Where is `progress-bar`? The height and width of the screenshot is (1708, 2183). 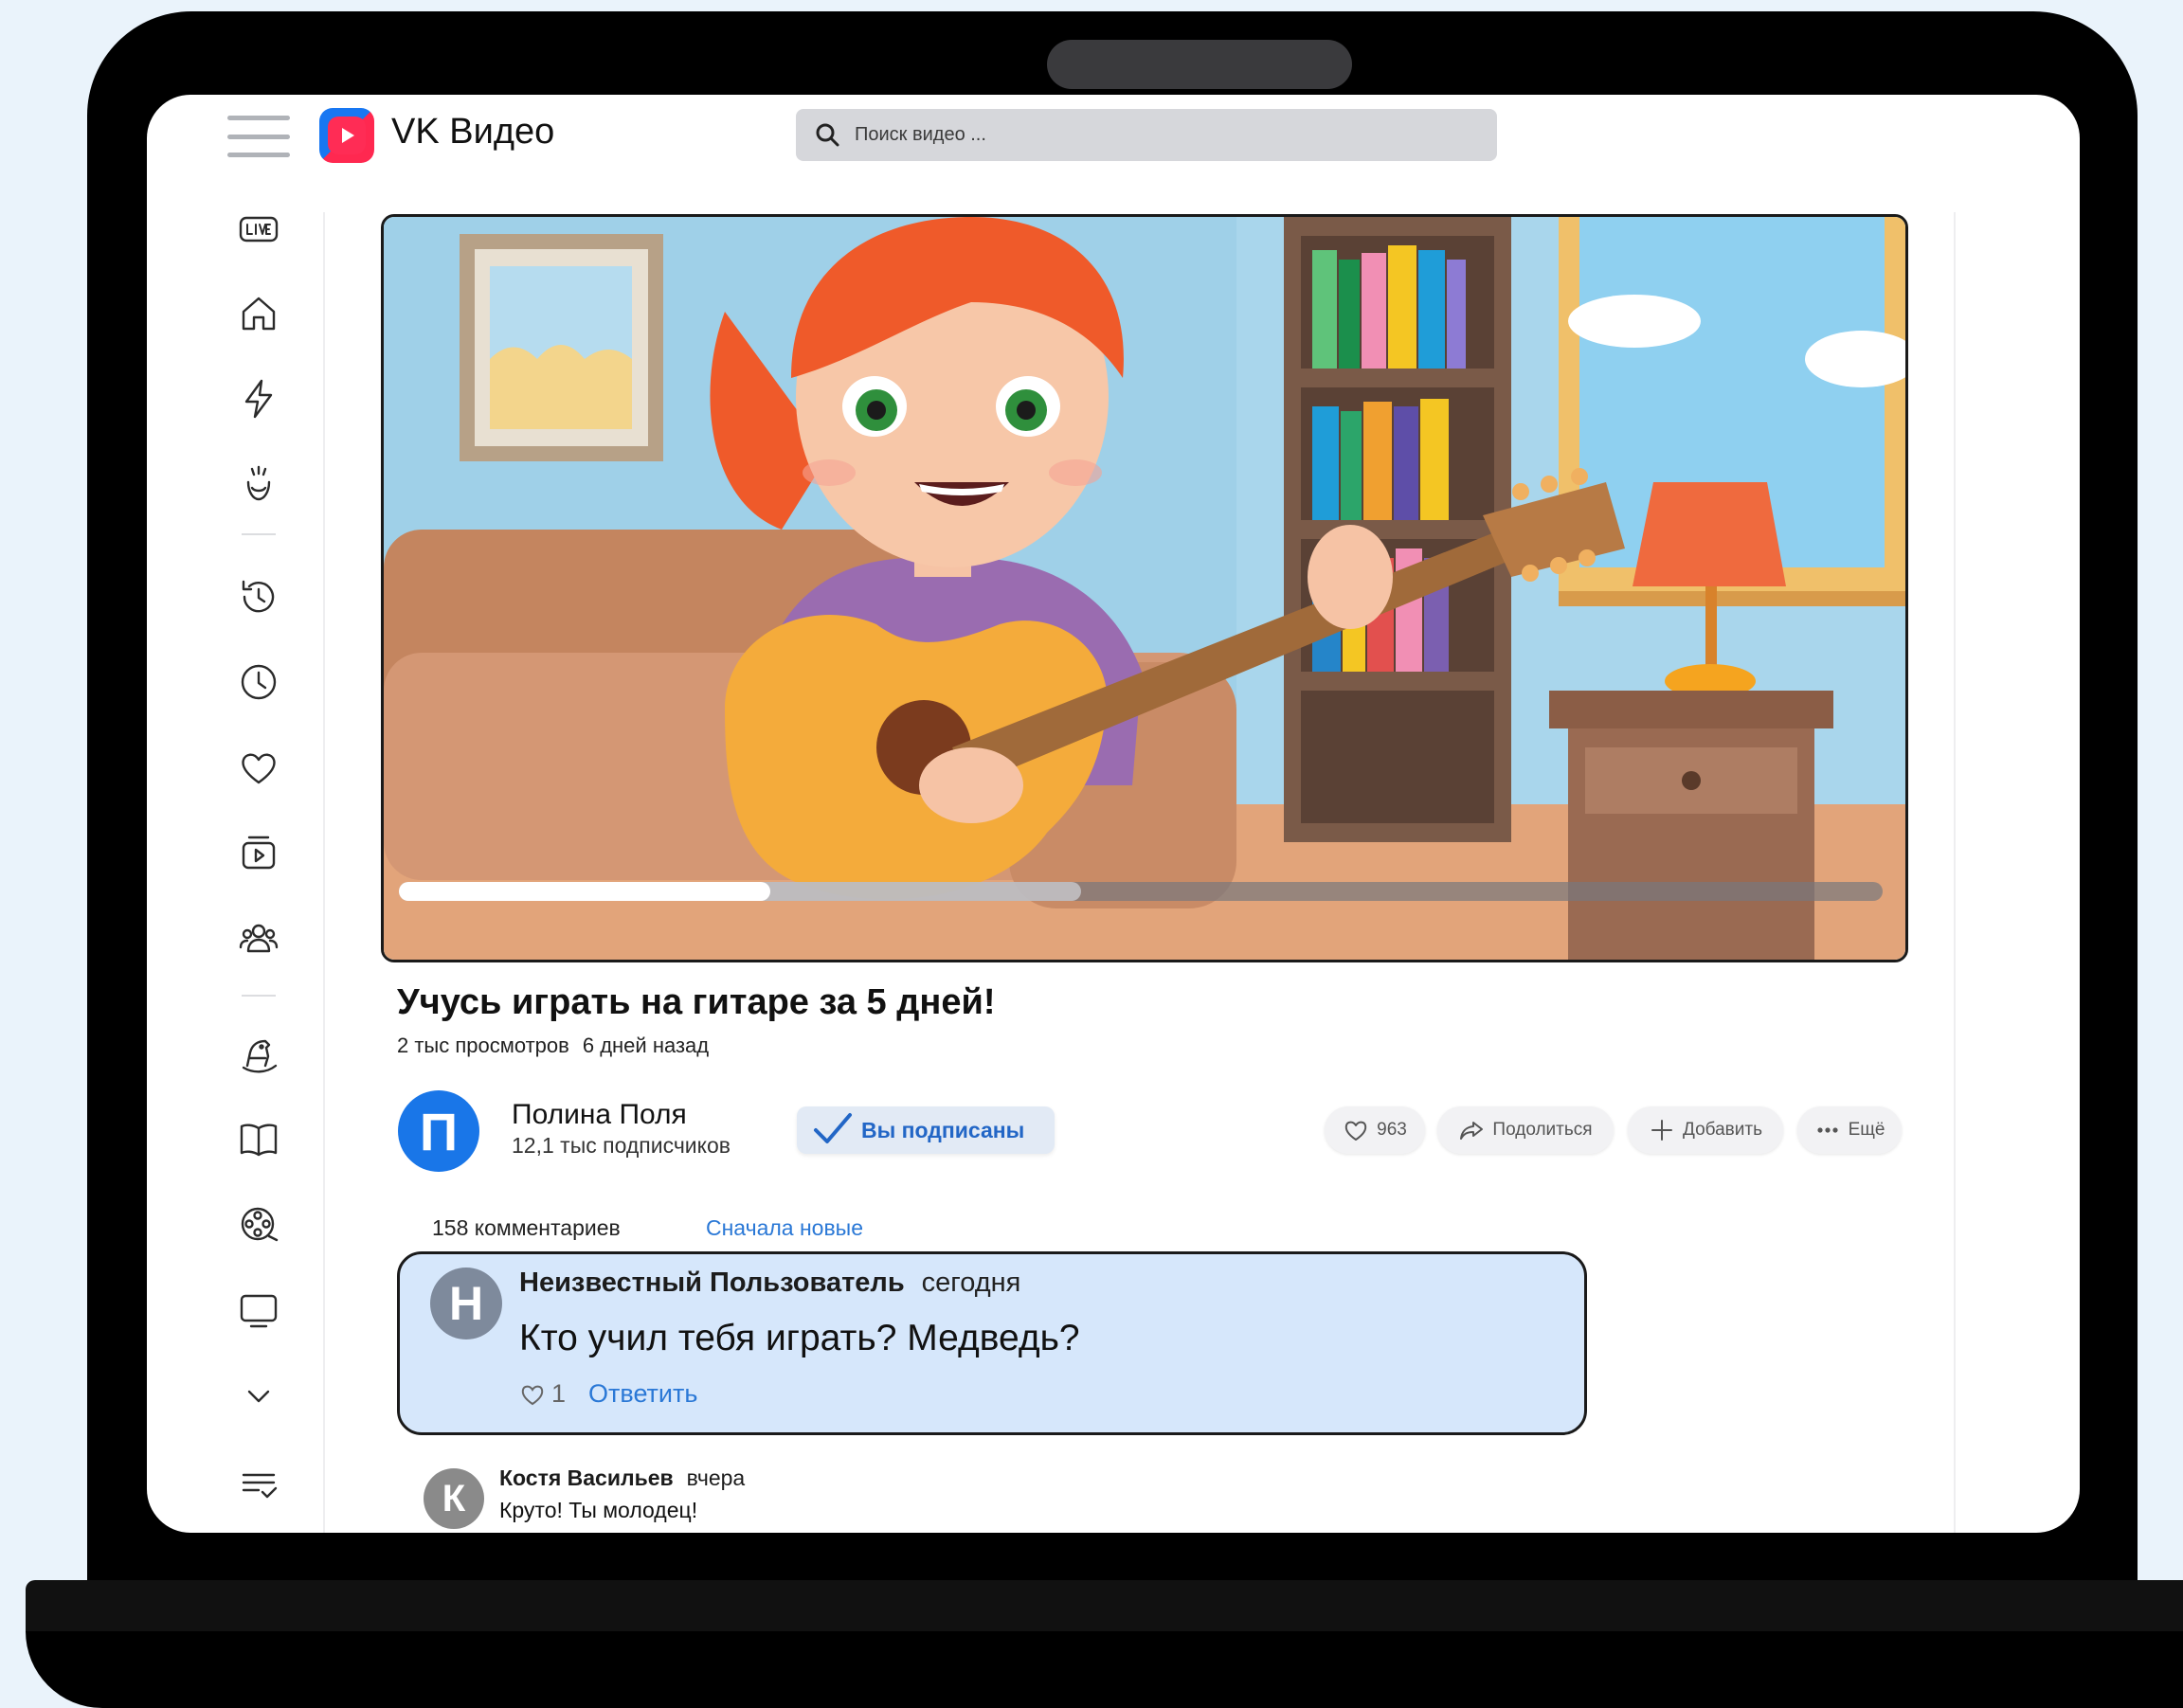 progress-bar is located at coordinates (1141, 892).